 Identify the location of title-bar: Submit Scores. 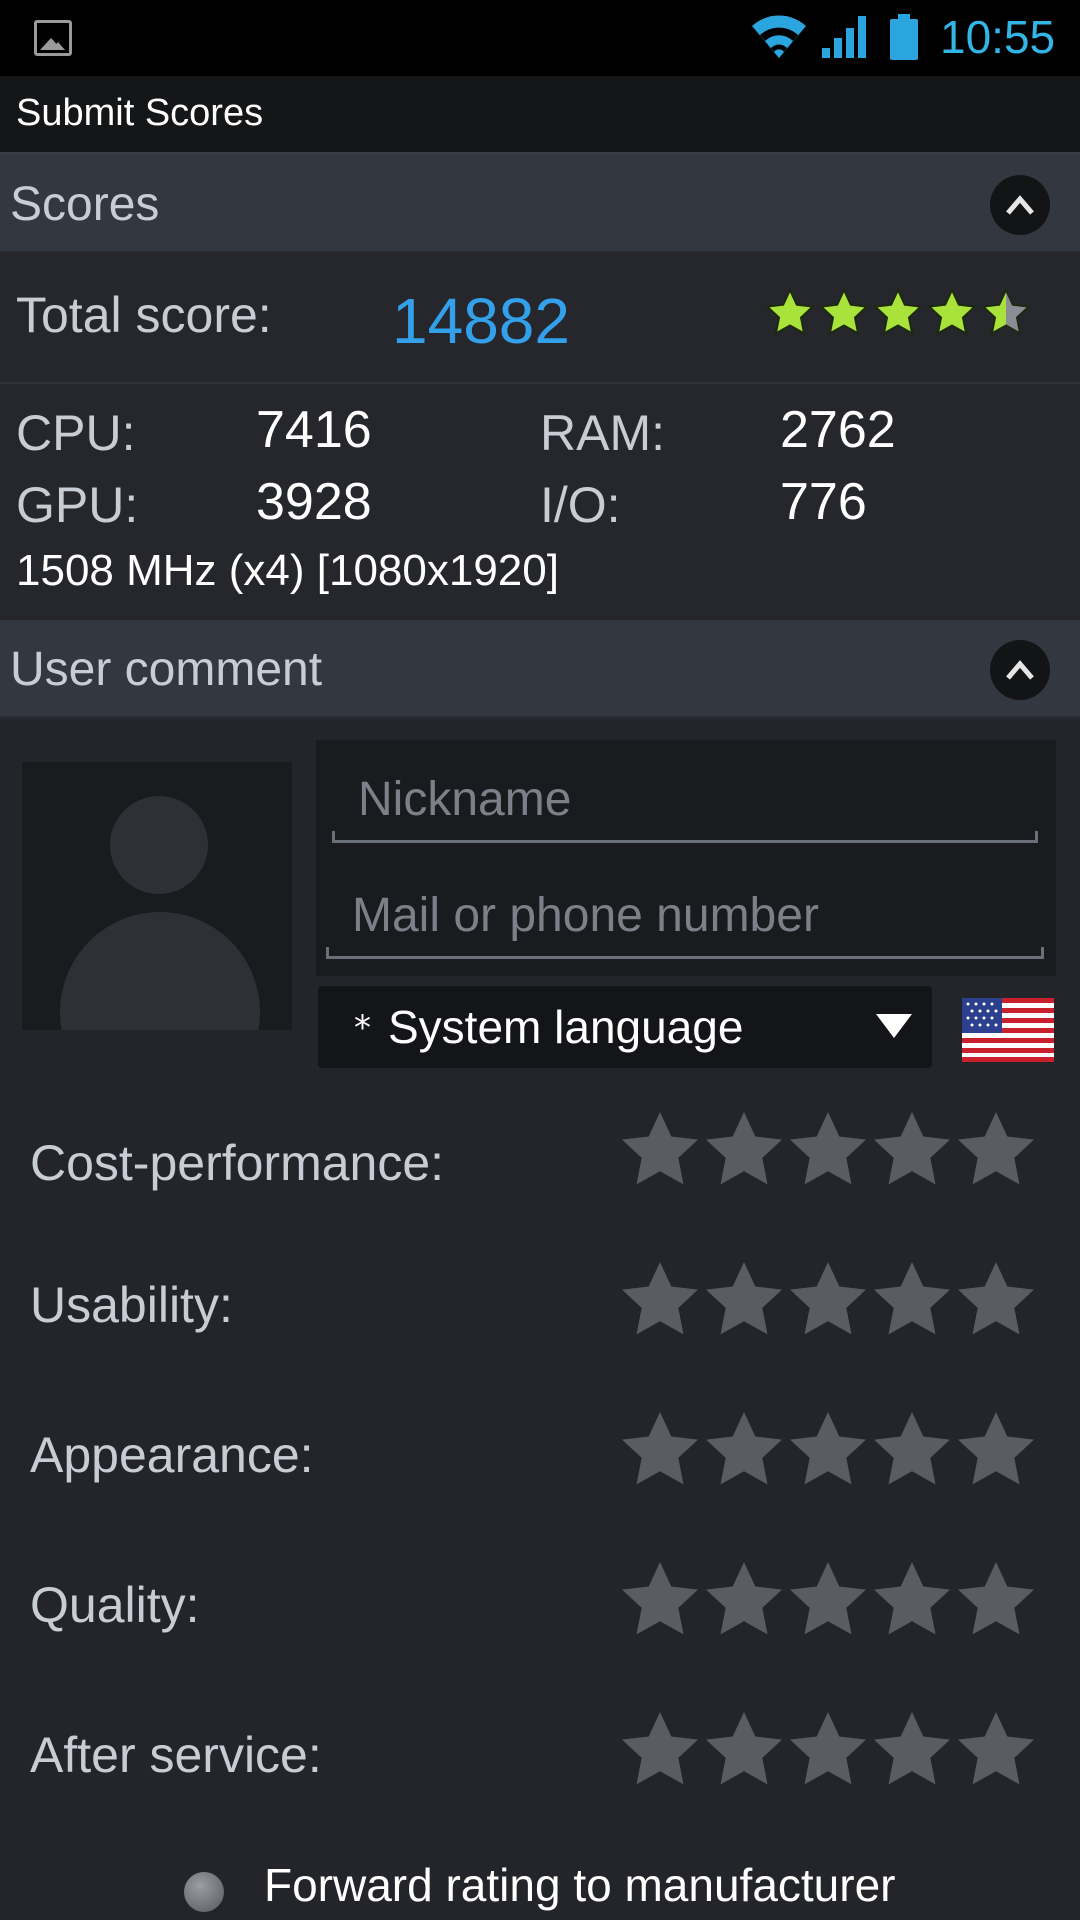
(540, 115).